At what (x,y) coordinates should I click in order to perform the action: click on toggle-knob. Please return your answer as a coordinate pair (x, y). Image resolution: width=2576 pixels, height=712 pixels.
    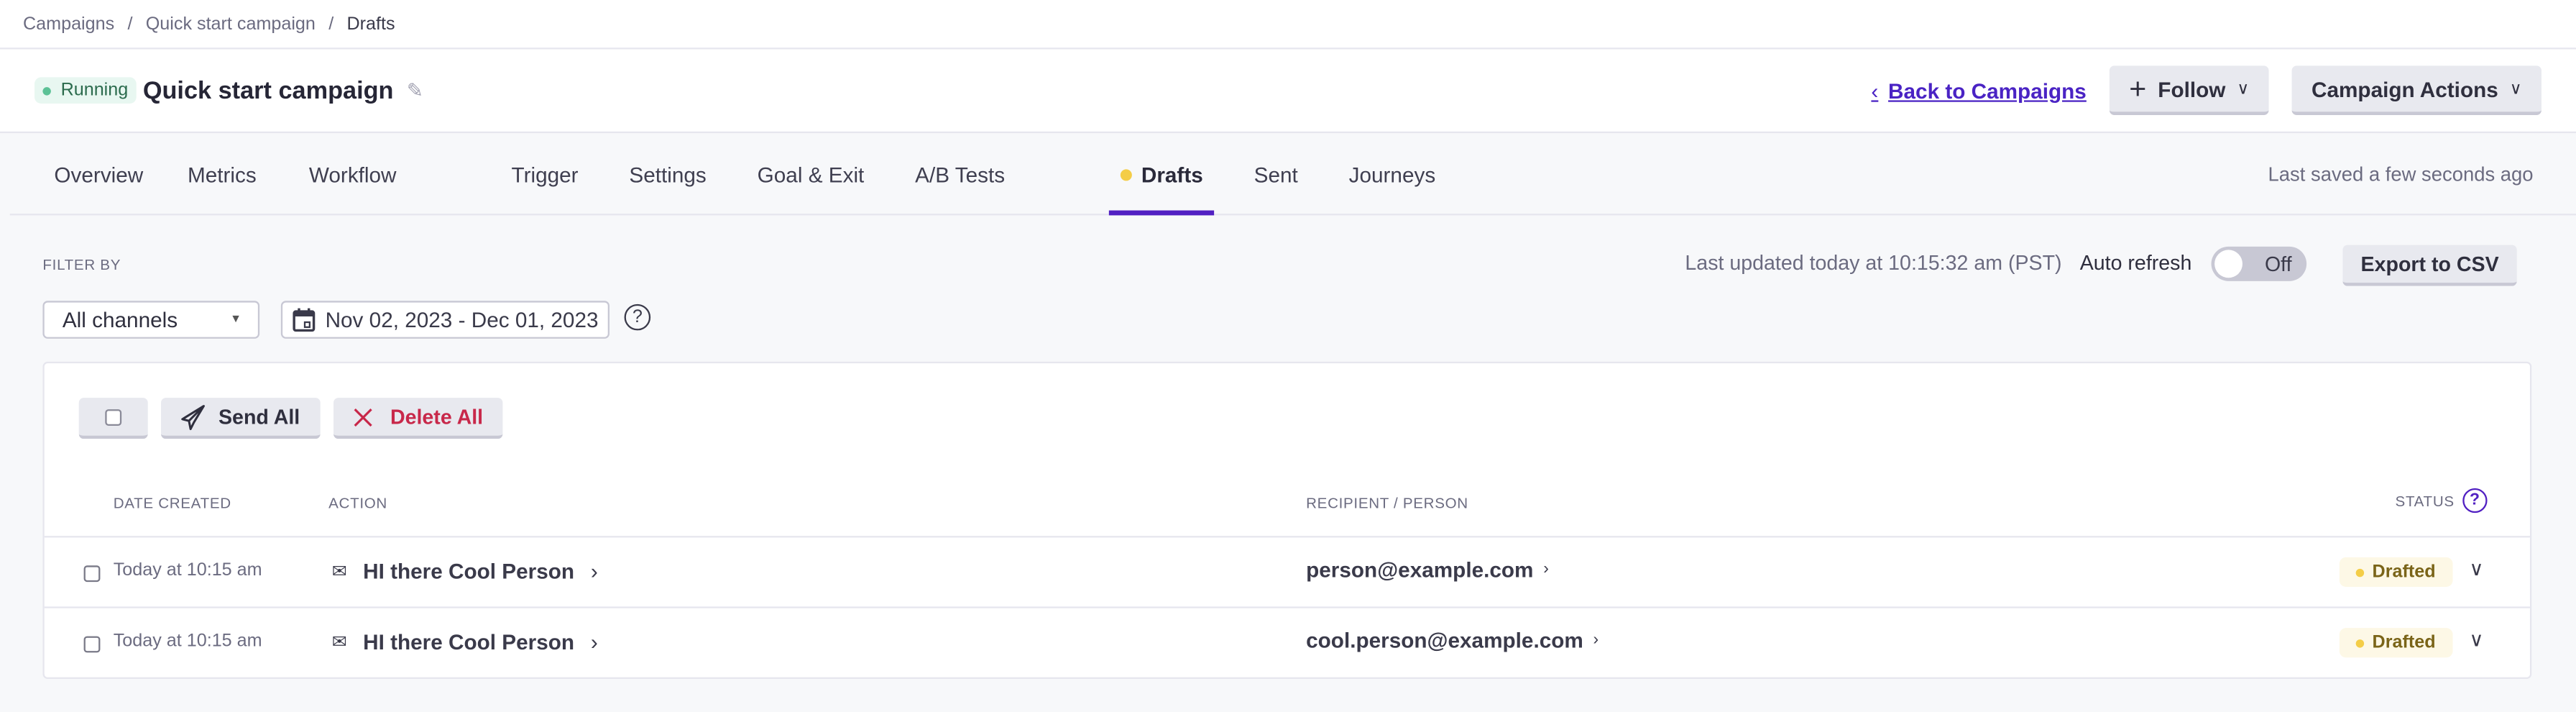
    Looking at the image, I should click on (2228, 264).